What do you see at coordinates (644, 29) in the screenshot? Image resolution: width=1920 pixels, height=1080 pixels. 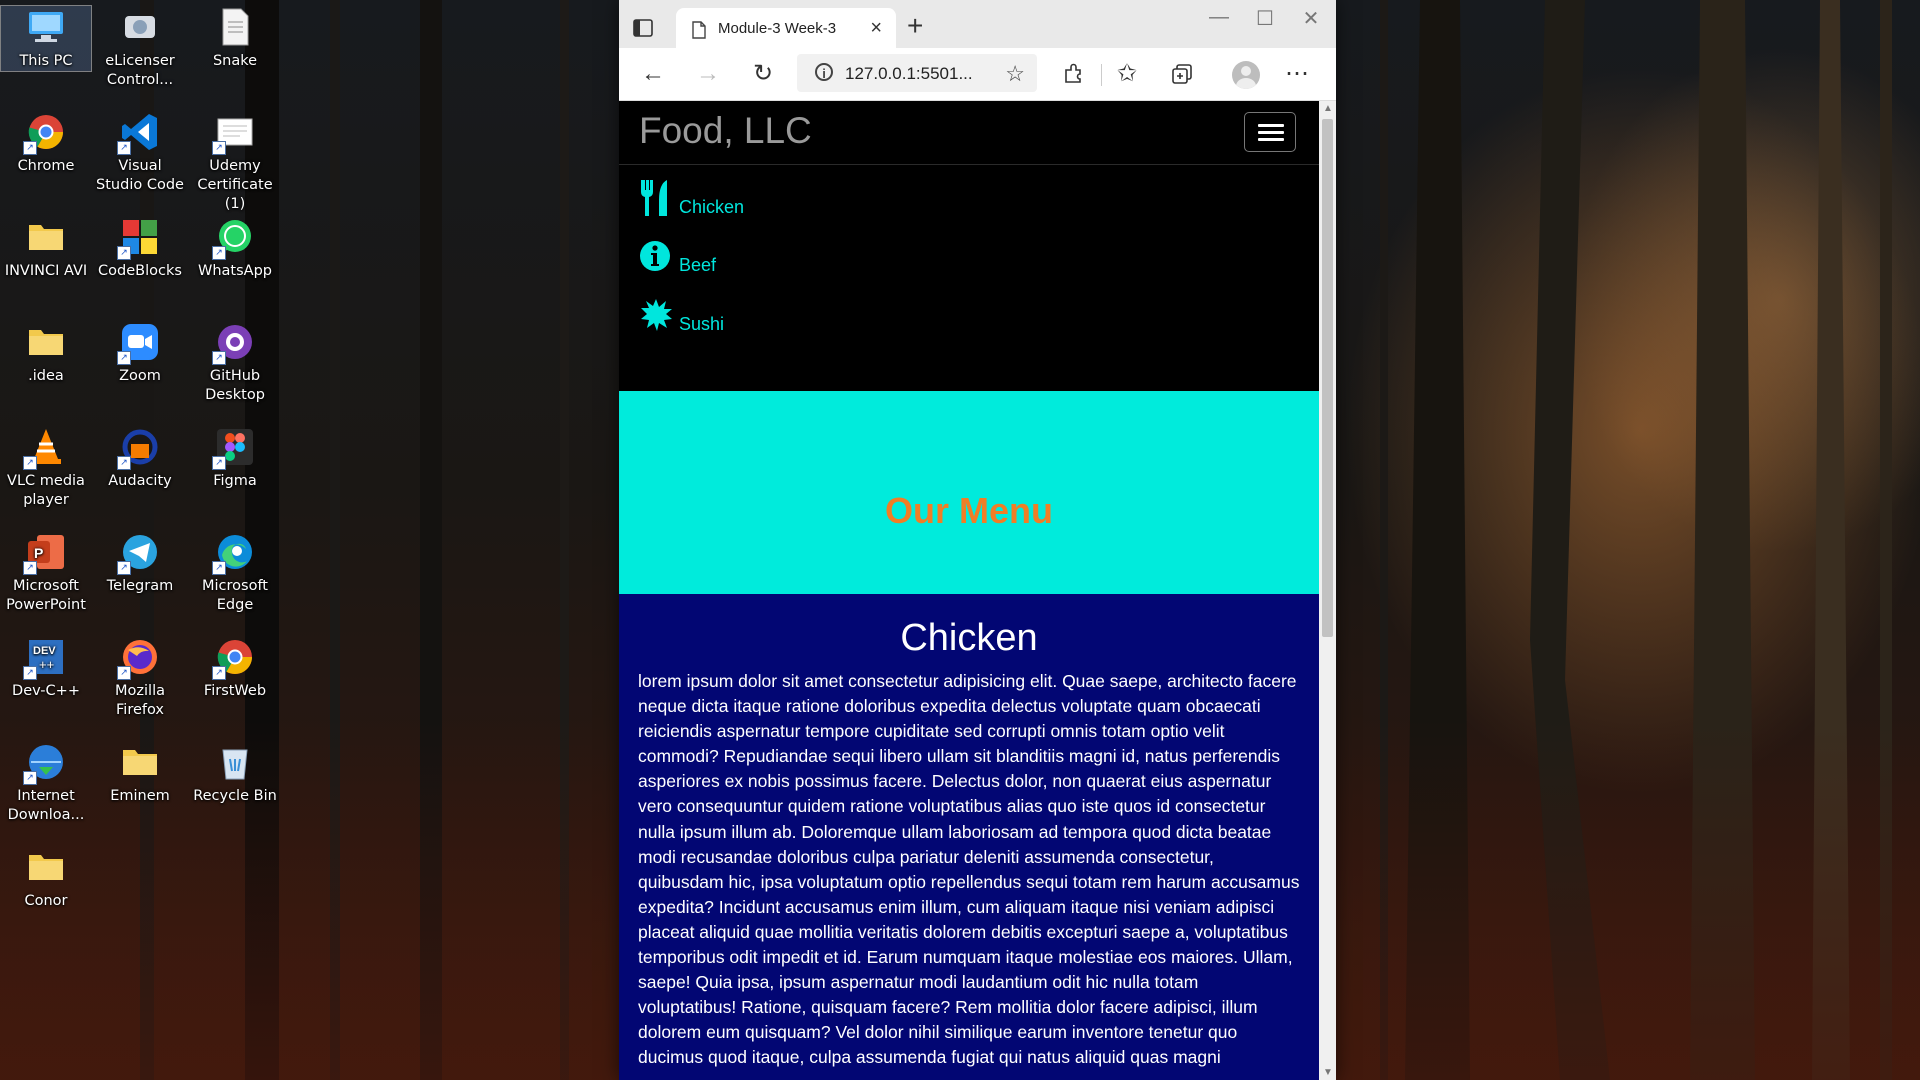 I see `tab-actions-icon` at bounding box center [644, 29].